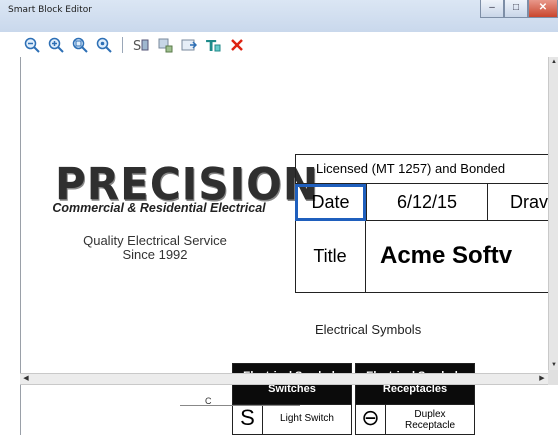 The width and height of the screenshot is (558, 435). I want to click on maximize-button: □, so click(516, 9).